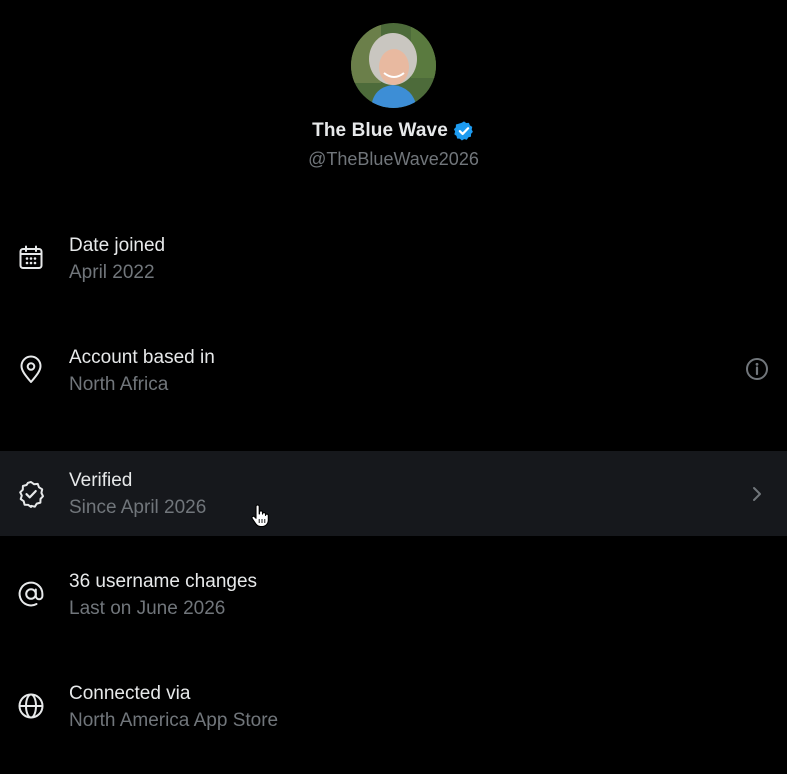  Describe the element at coordinates (101, 480) in the screenshot. I see `row-title: Verified` at that location.